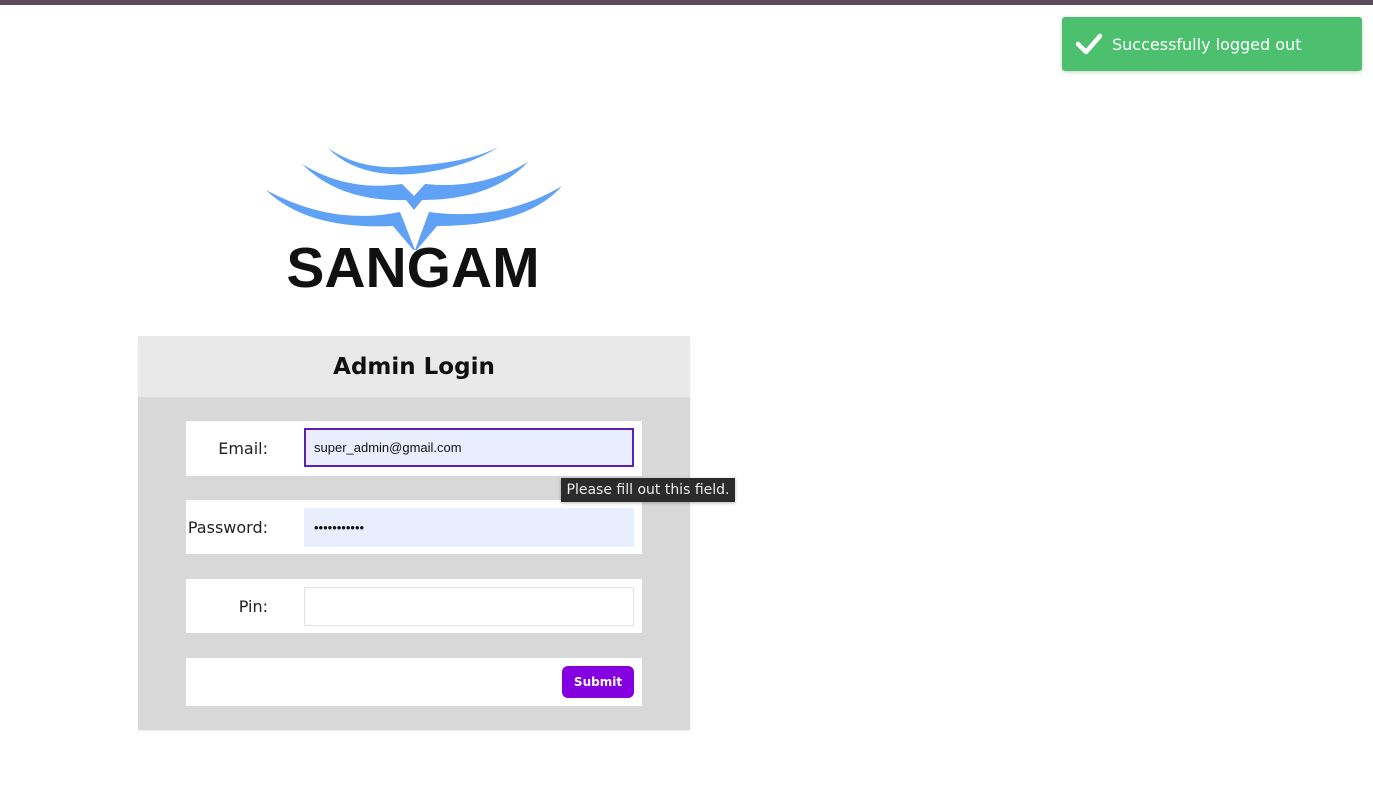 The image size is (1373, 810). What do you see at coordinates (648, 490) in the screenshot?
I see `validation-tooltip: Please fill out this field.` at bounding box center [648, 490].